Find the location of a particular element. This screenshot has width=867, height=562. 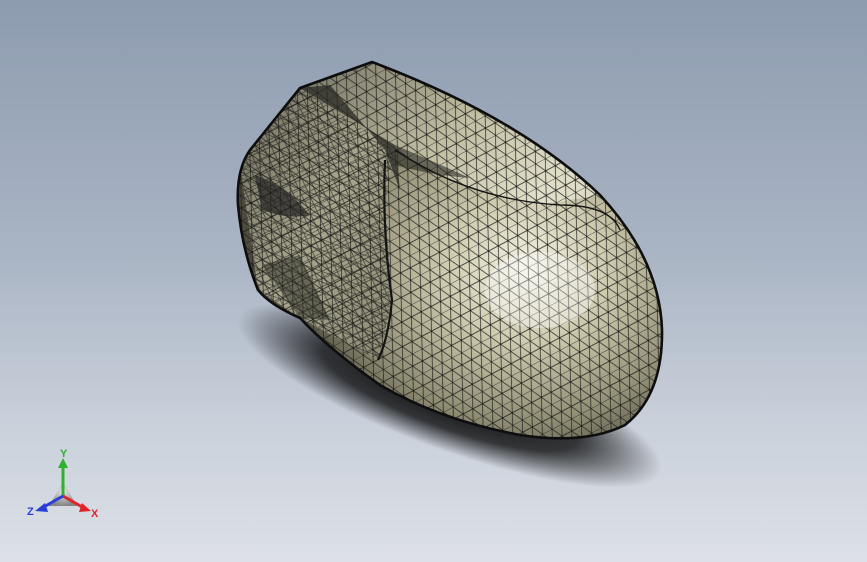

reference-triad: Y X Z is located at coordinates (63, 484).